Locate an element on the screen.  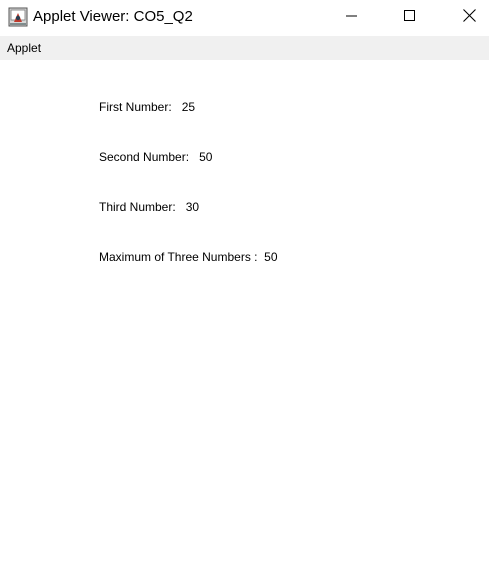
maximize-button is located at coordinates (410, 17).